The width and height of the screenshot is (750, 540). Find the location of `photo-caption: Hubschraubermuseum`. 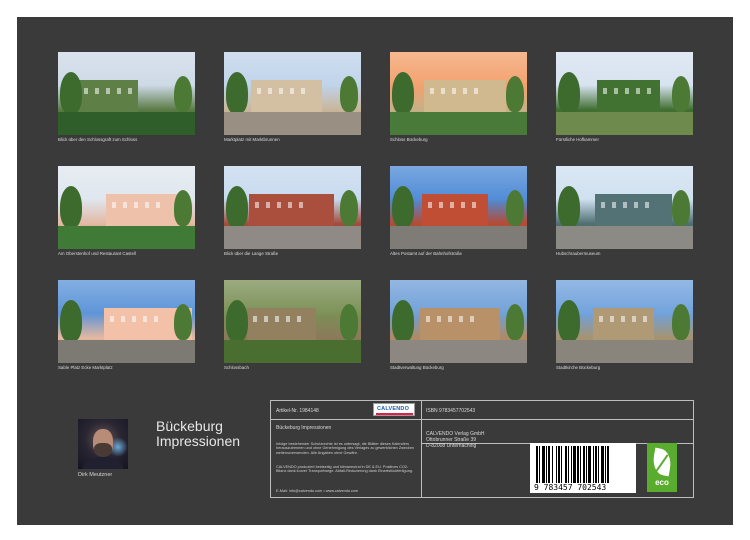

photo-caption: Hubschraubermuseum is located at coordinates (578, 253).